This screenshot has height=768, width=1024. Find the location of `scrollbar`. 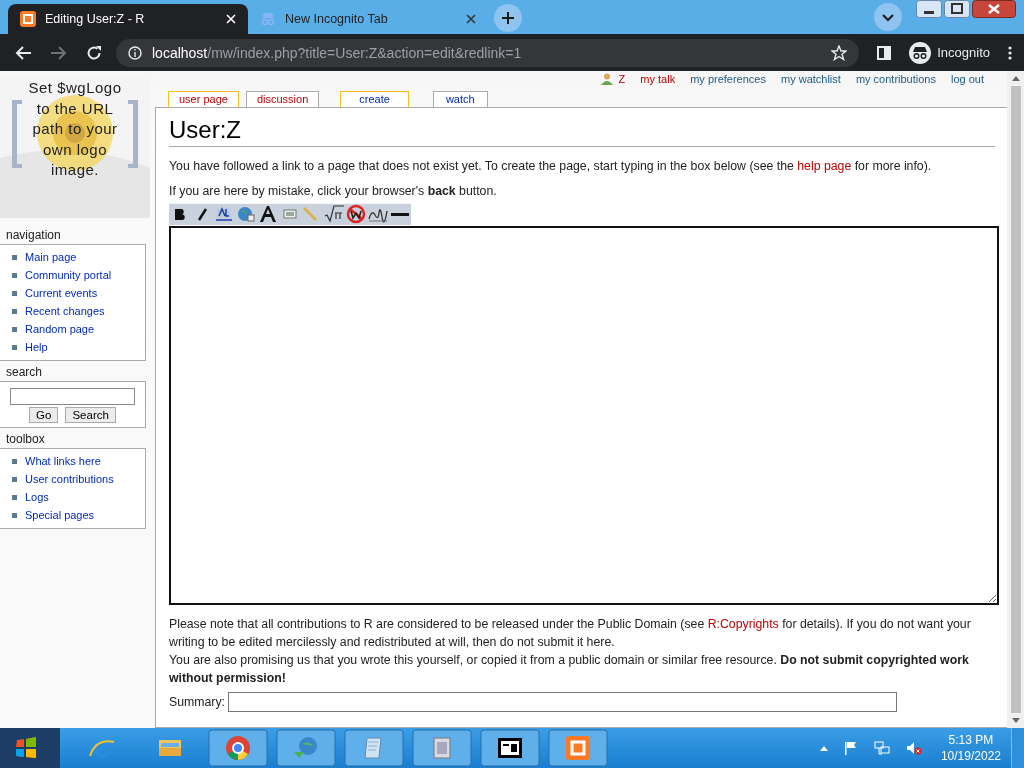

scrollbar is located at coordinates (1015, 399).